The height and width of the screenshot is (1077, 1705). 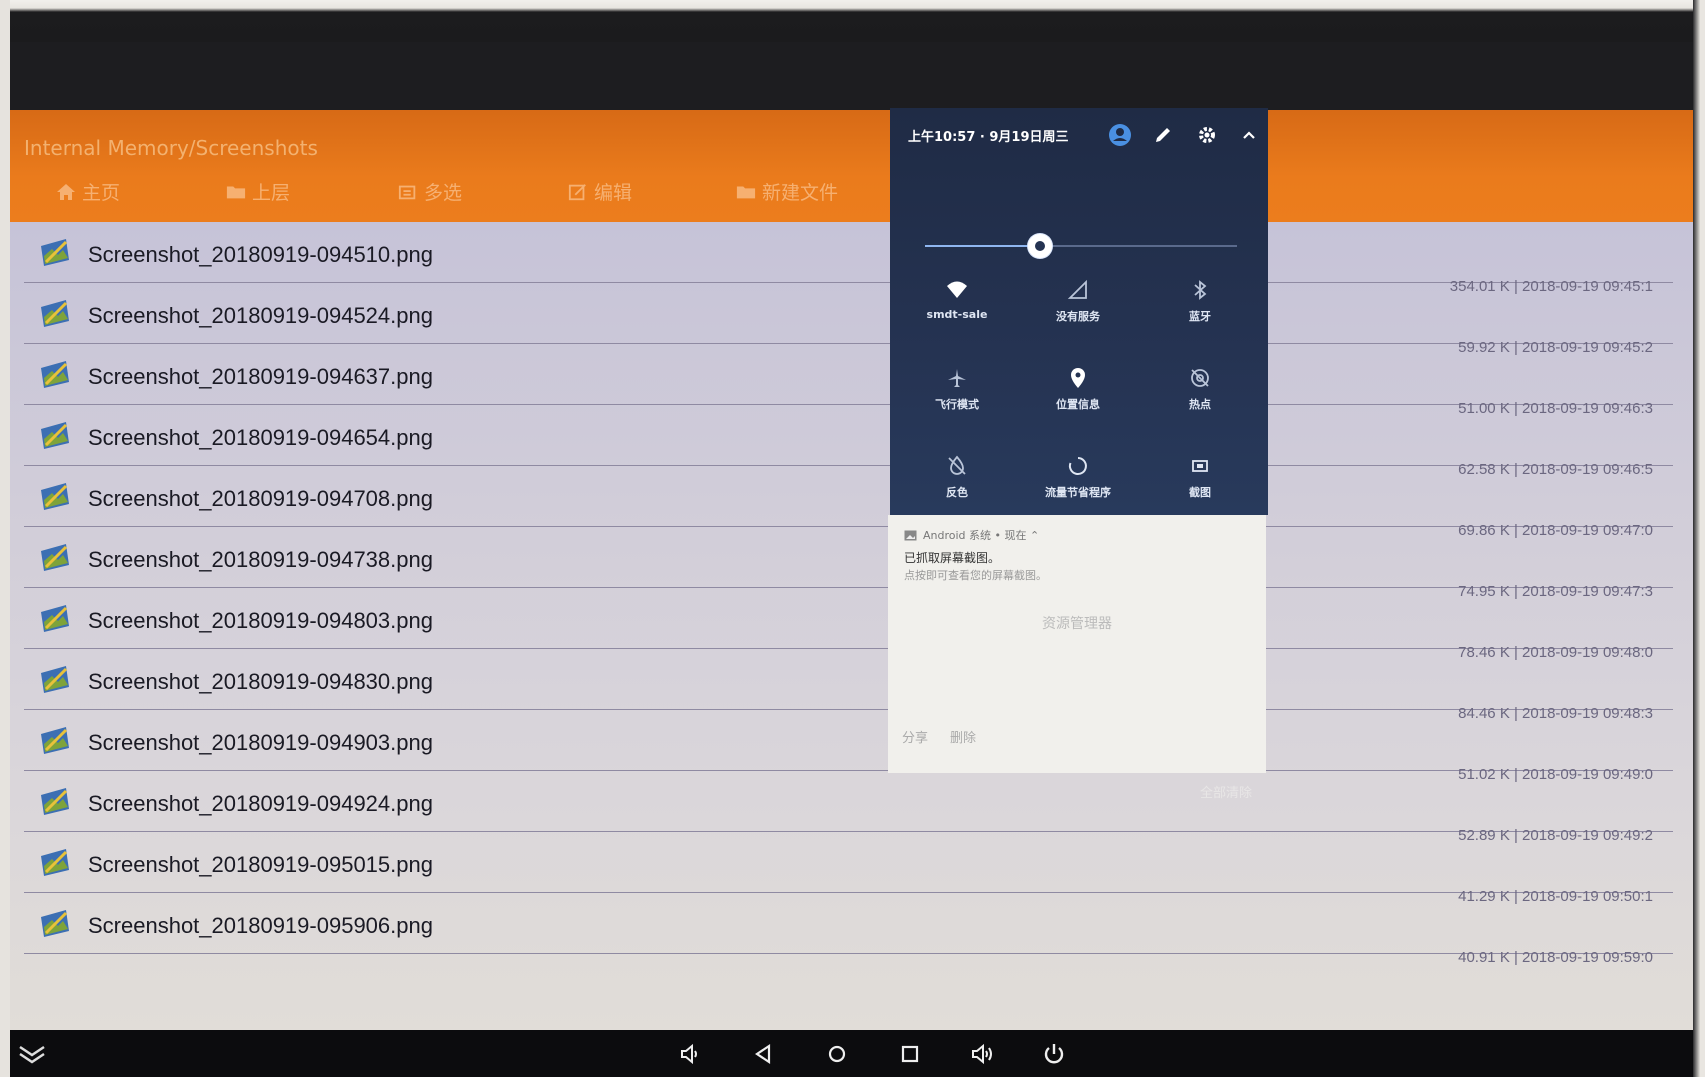 What do you see at coordinates (975, 575) in the screenshot?
I see `notification-subtitle: 点按即可查看您的屏幕截图。` at bounding box center [975, 575].